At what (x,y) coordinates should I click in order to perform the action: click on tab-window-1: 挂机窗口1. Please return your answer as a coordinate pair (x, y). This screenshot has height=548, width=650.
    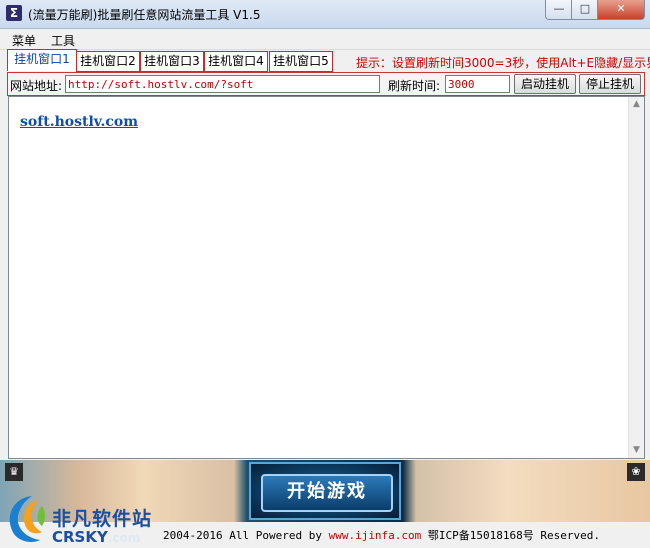
    Looking at the image, I should click on (42, 60).